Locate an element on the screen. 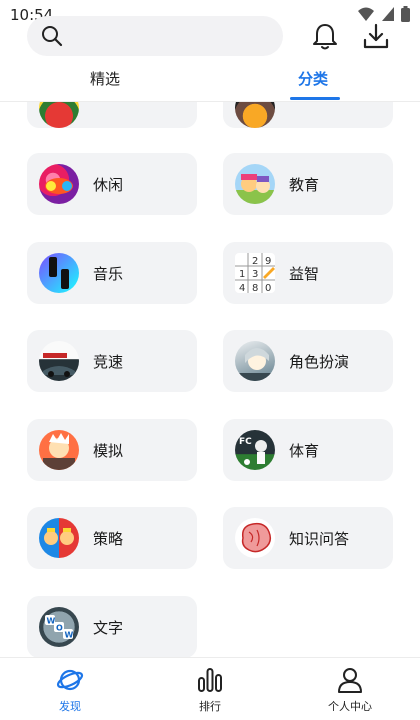  svg-text: 2 is located at coordinates (255, 261).